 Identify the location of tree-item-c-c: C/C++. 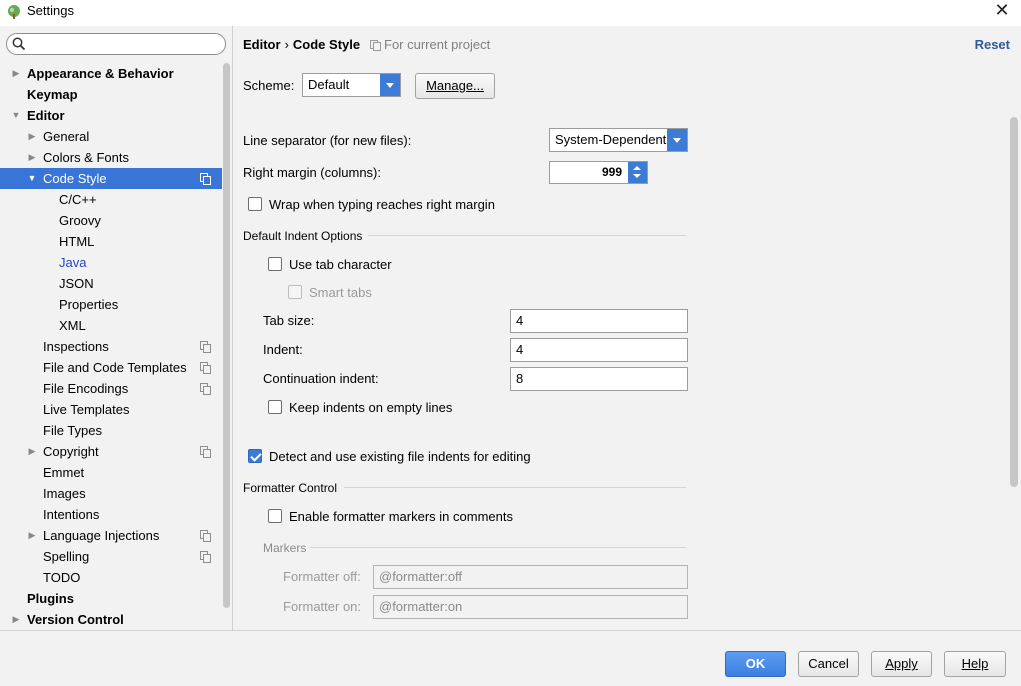
(111, 199).